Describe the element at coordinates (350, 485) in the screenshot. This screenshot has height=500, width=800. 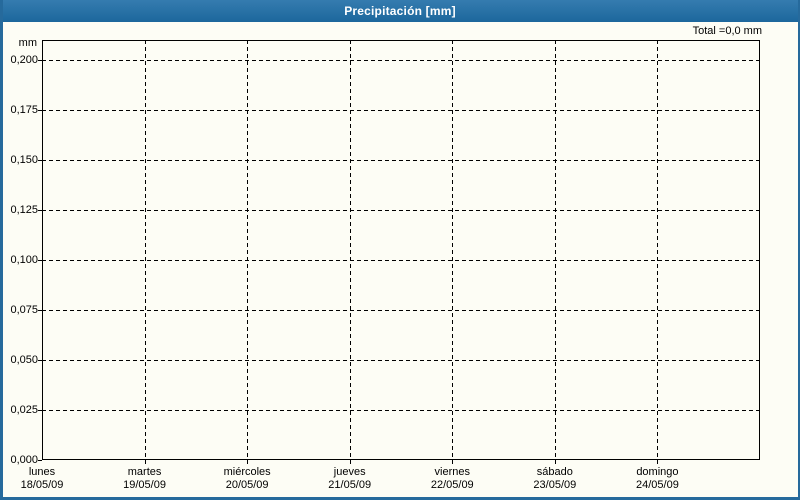
I see `x-tick-date: 21/05/09` at that location.